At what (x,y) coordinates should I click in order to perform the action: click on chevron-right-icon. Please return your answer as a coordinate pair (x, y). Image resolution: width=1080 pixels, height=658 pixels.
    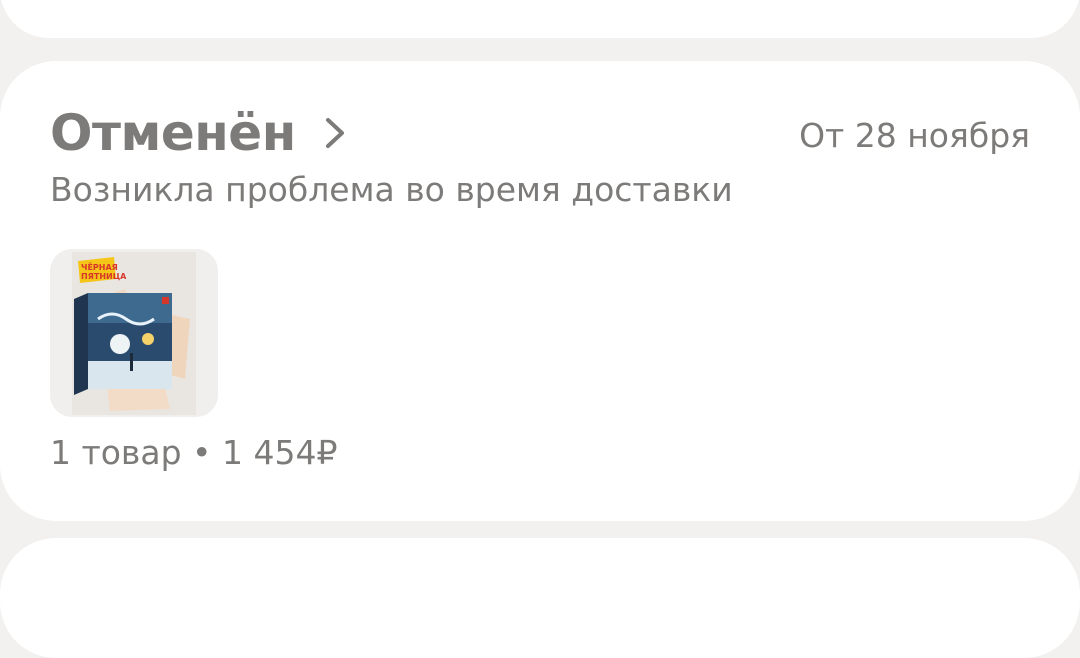
    Looking at the image, I should click on (334, 133).